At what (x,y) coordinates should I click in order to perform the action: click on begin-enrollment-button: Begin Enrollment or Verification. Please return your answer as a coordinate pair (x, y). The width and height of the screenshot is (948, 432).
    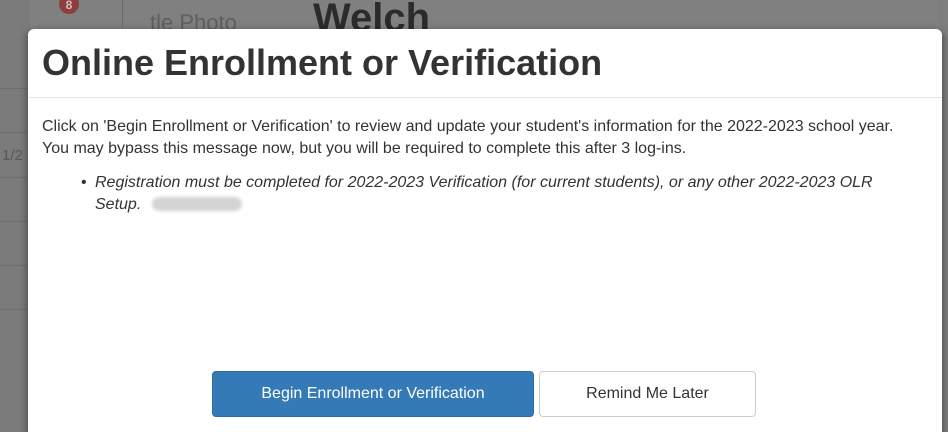
    Looking at the image, I should click on (373, 394).